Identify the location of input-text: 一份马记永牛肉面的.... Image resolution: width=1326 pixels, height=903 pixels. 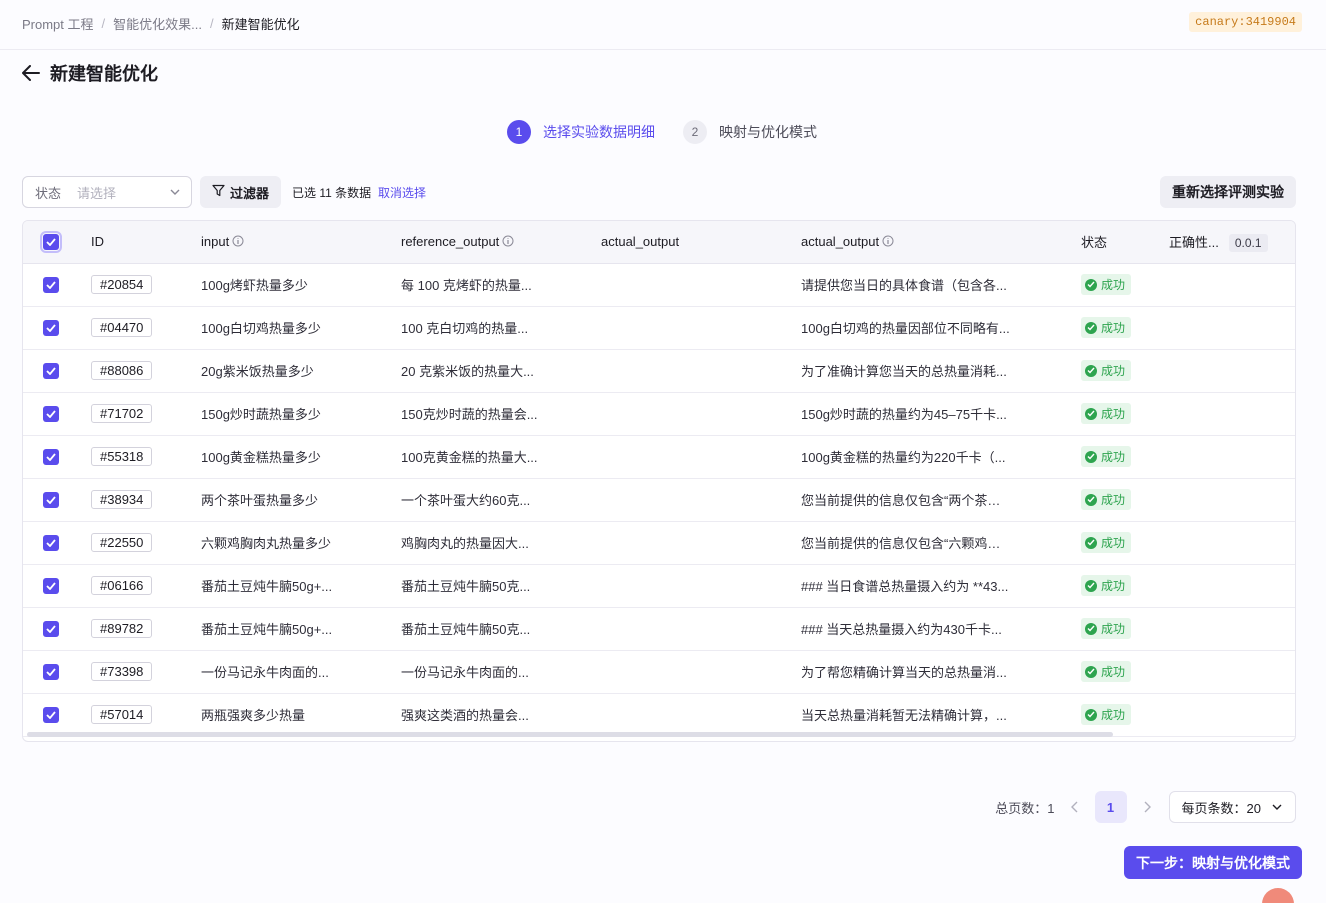
(265, 672).